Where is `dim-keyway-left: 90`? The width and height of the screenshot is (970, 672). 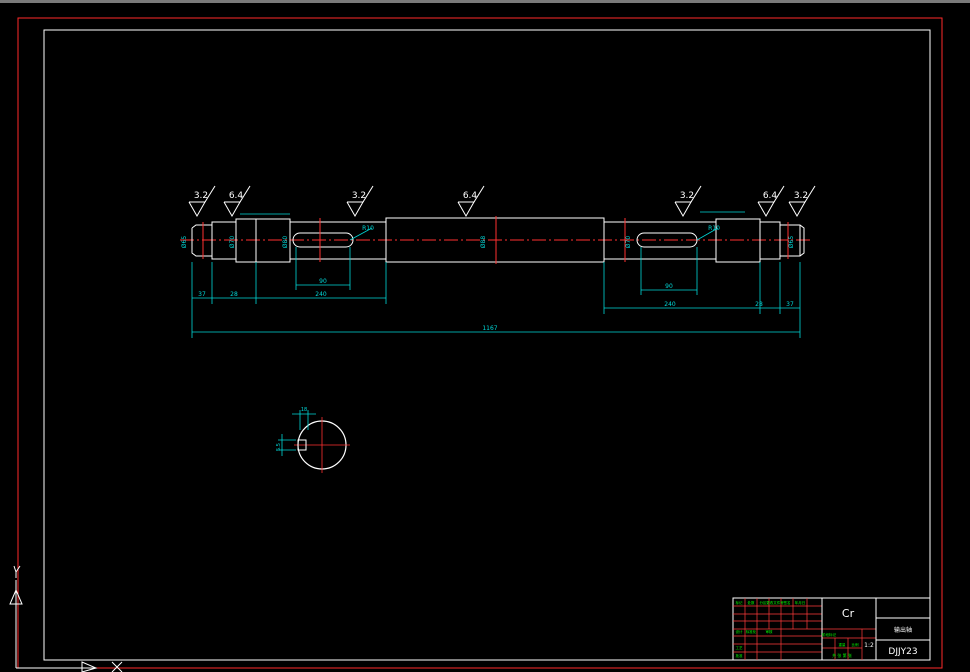
dim-keyway-left: 90 is located at coordinates (323, 281).